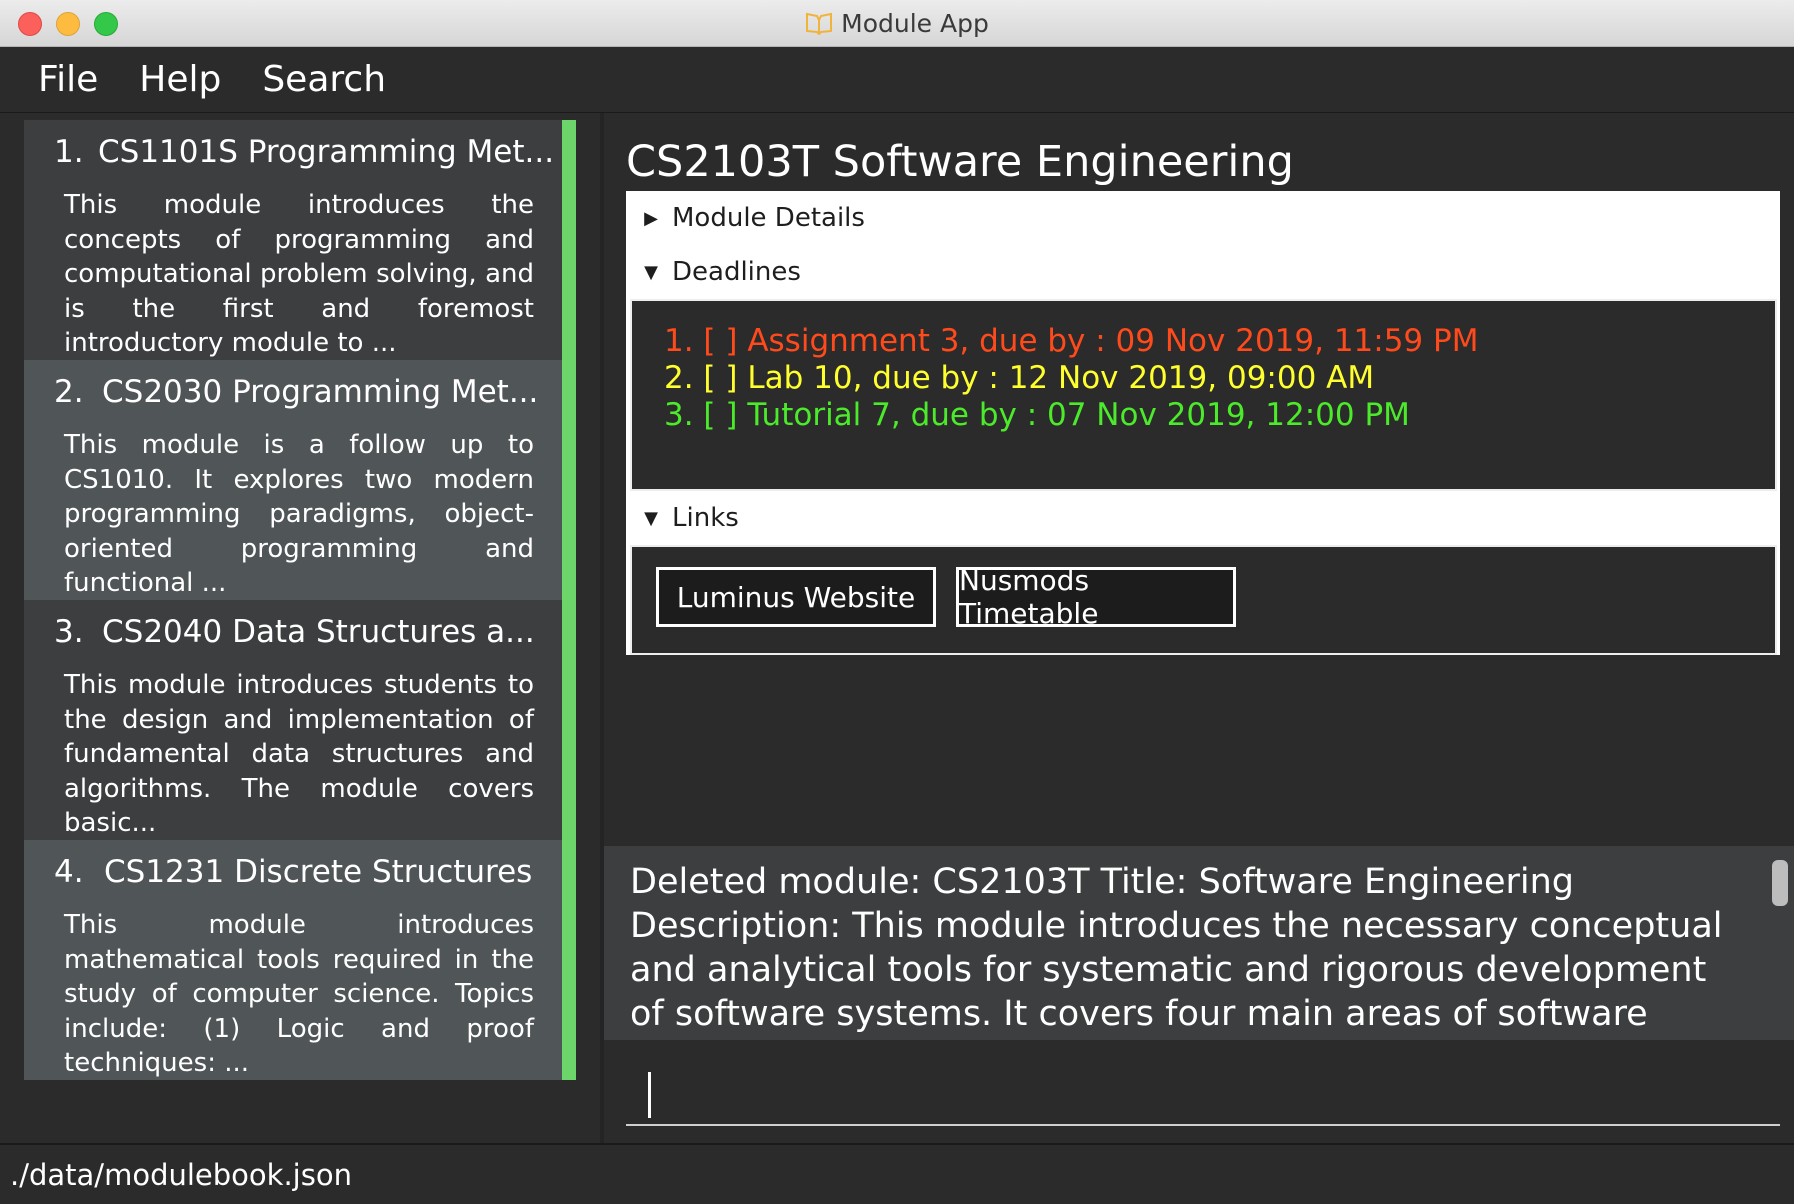 This screenshot has height=1204, width=1794. I want to click on window-title-bar: Module App, so click(897, 23).